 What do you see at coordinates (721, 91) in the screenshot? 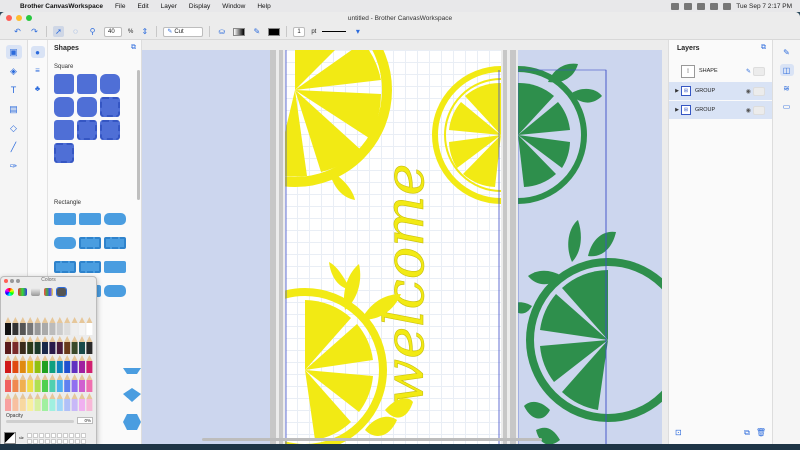
I see `layer-row: ▶ ⊞ GROUP ◉` at bounding box center [721, 91].